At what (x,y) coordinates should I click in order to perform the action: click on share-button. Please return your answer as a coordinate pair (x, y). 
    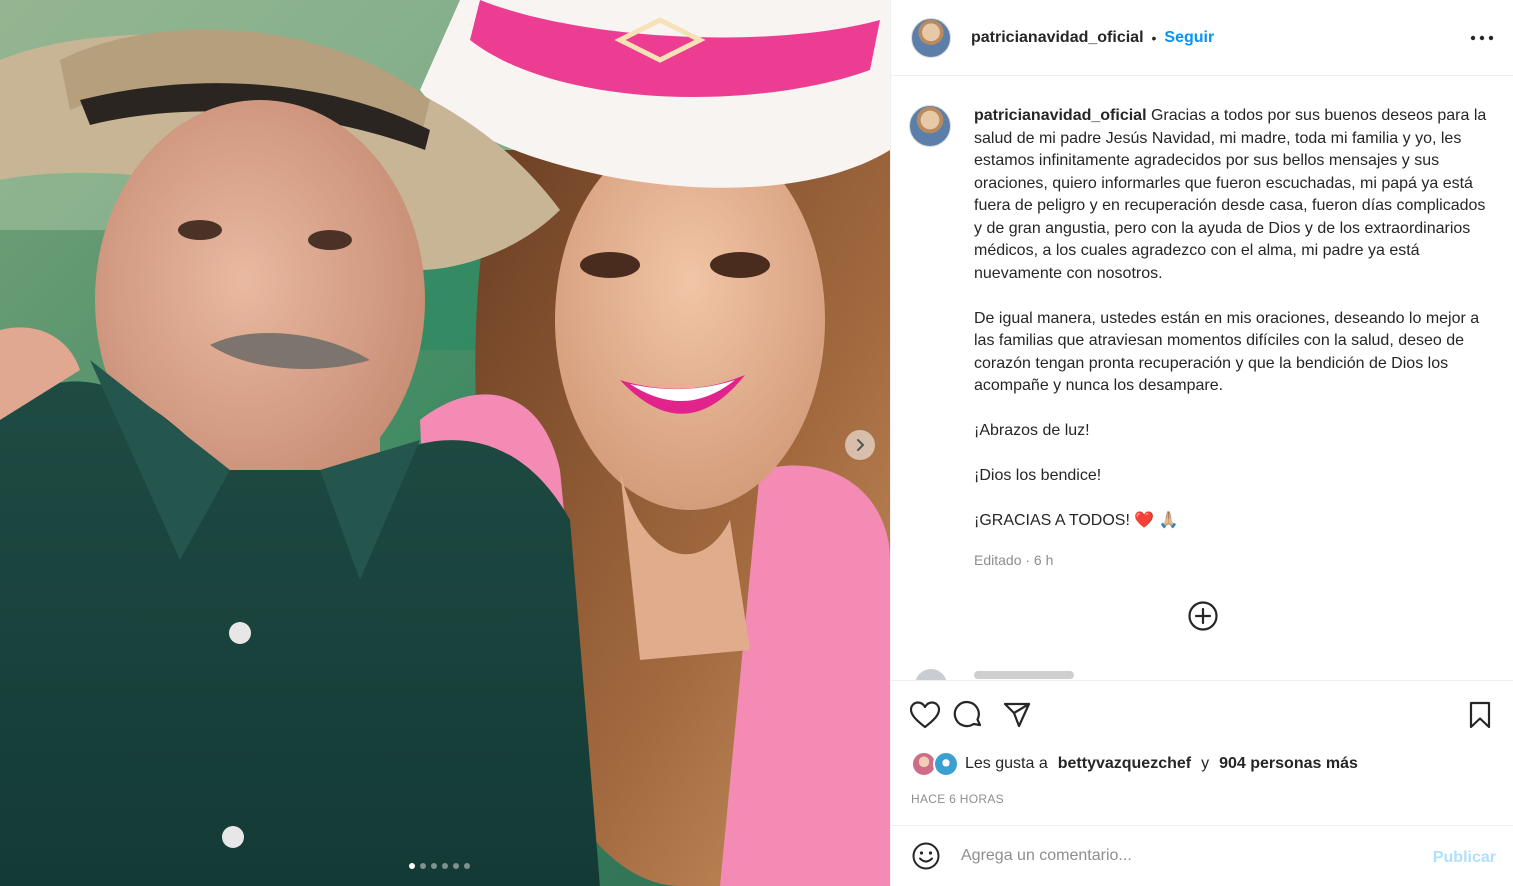
    Looking at the image, I should click on (1017, 715).